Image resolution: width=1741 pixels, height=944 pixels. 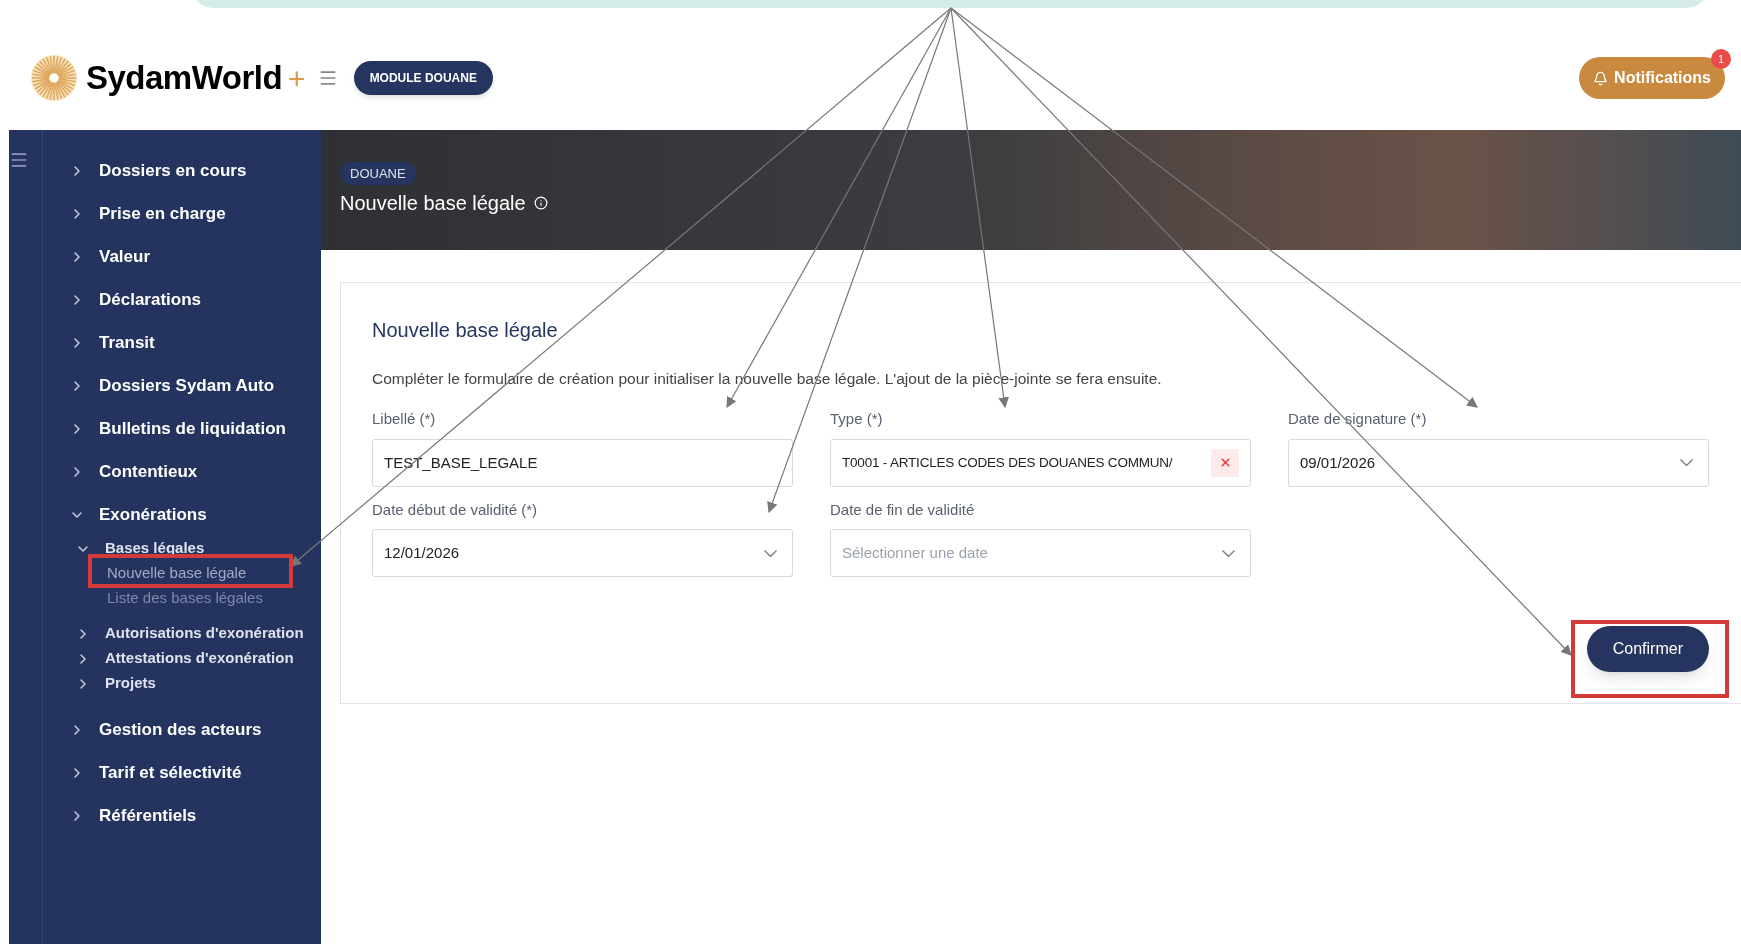 What do you see at coordinates (192, 428) in the screenshot?
I see `sidebar-item: Bulletins de liquidation` at bounding box center [192, 428].